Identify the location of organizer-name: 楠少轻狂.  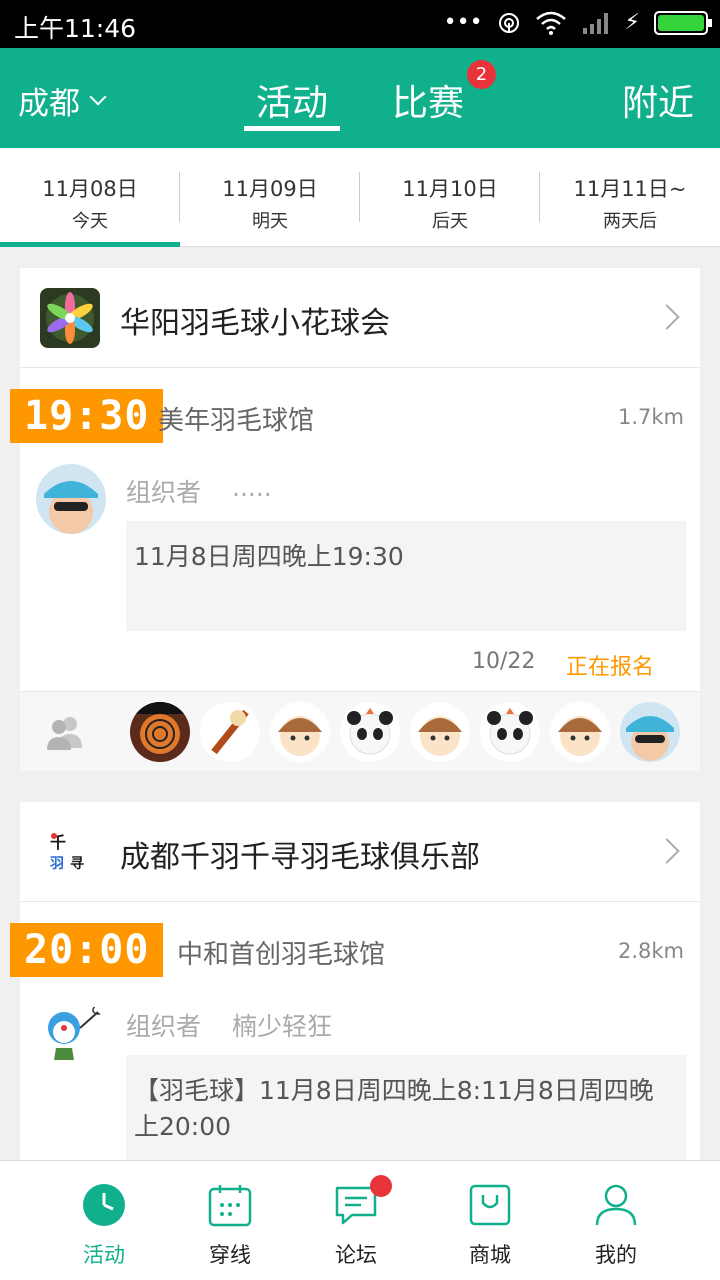
(282, 1026).